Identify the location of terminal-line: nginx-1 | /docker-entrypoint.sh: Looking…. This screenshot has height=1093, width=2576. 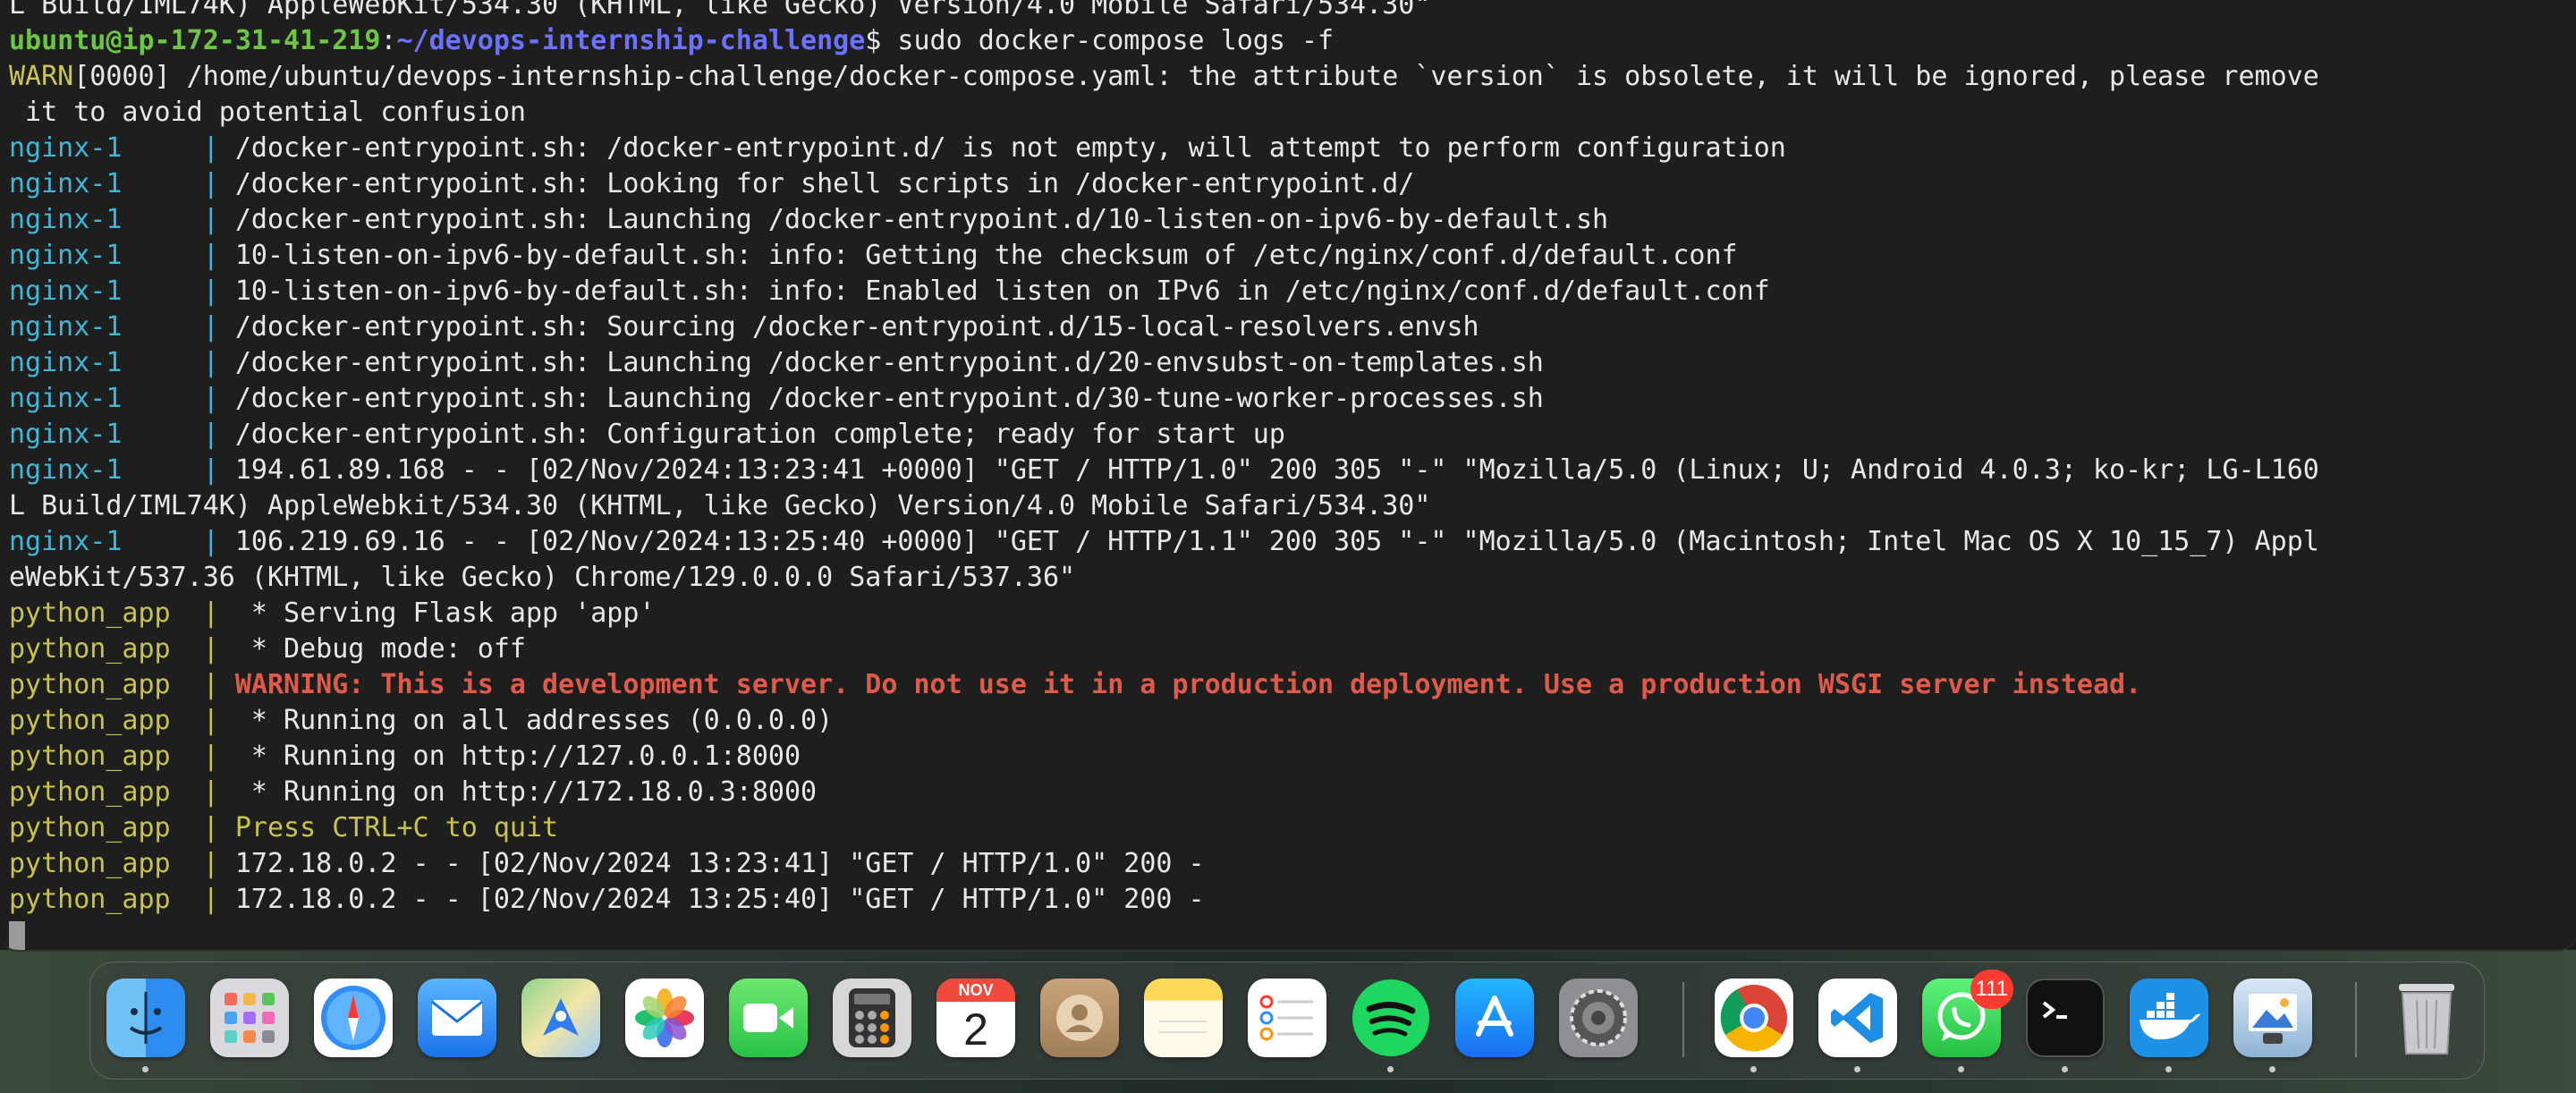
(1288, 184).